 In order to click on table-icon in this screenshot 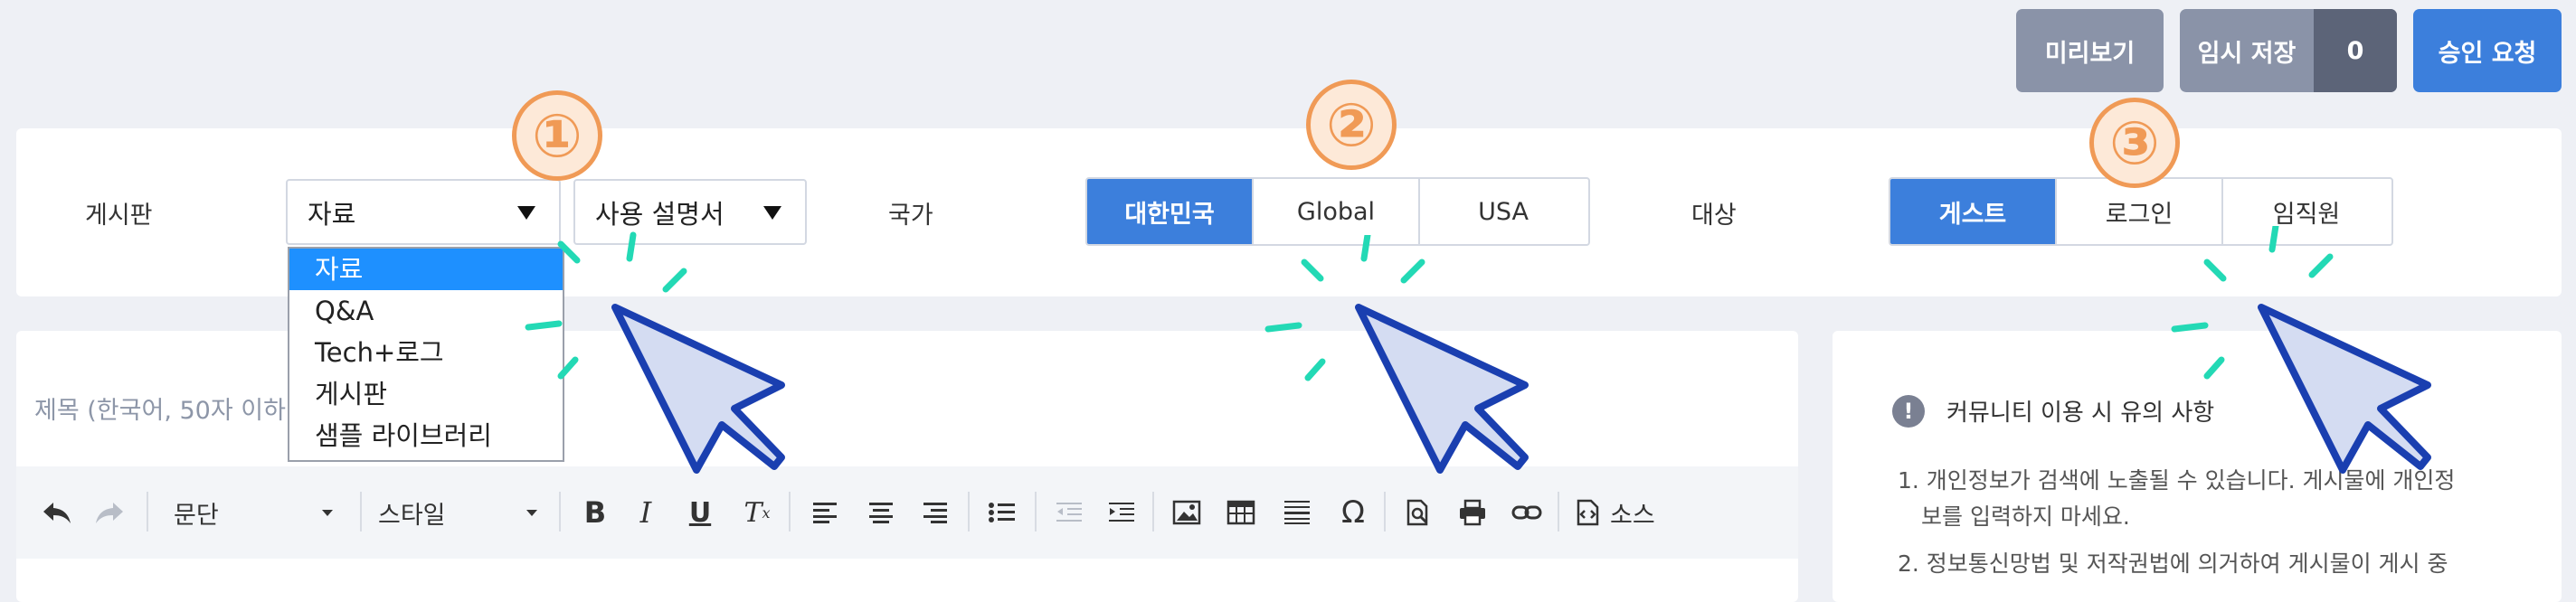, I will do `click(1241, 512)`.